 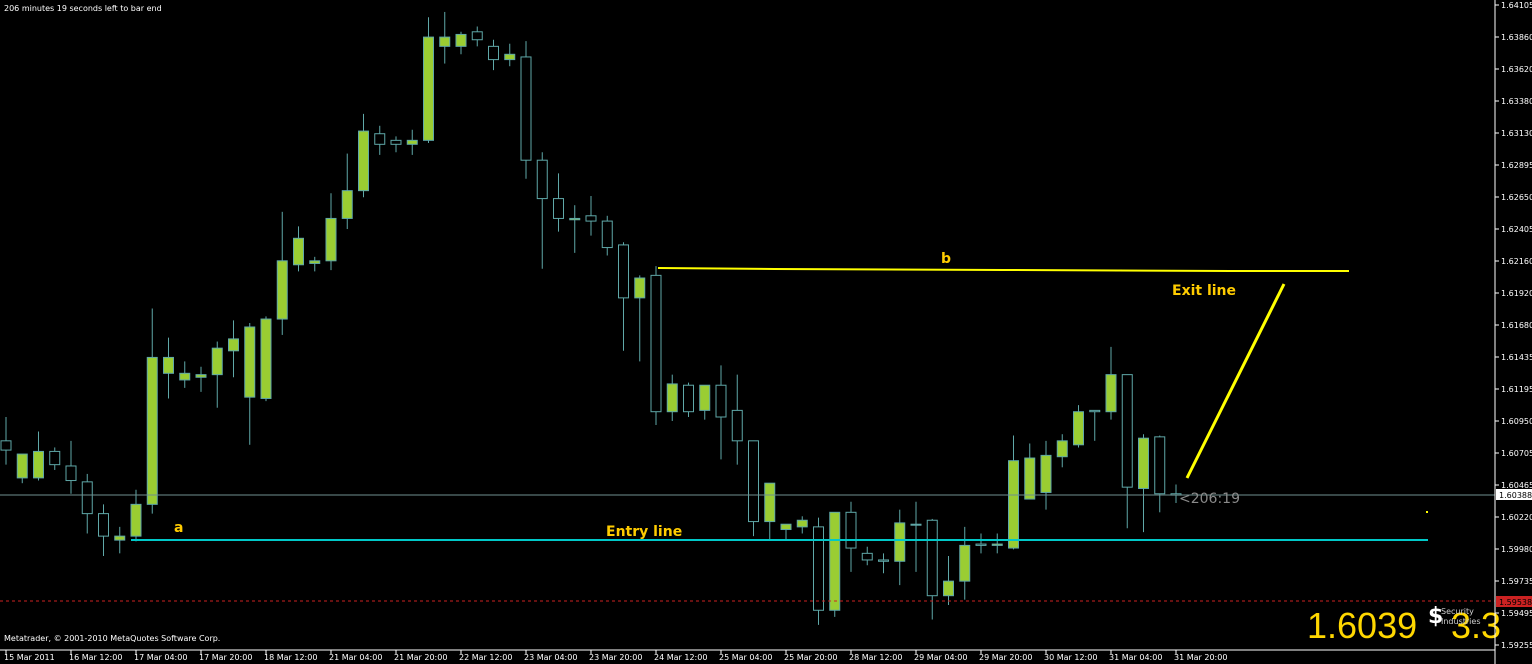 I want to click on time-tick-label: 25 Mar 04:00, so click(x=745, y=657).